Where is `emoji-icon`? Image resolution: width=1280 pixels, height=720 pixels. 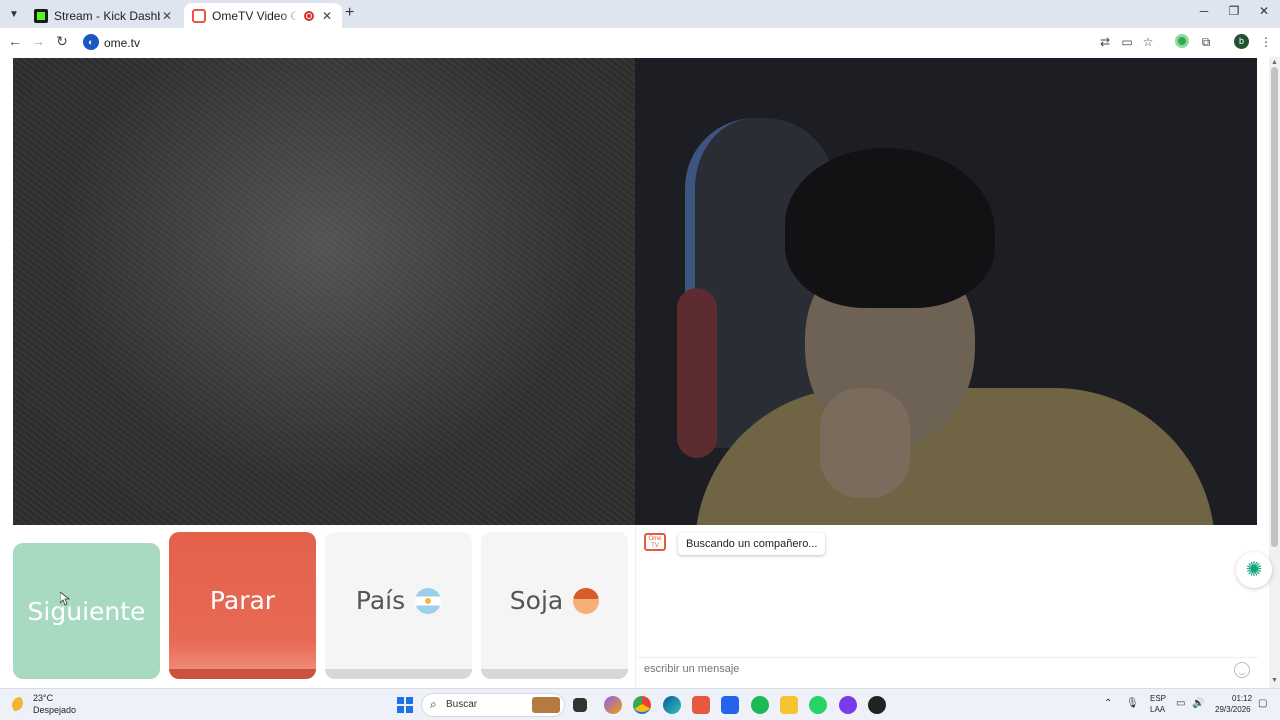
emoji-icon is located at coordinates (1242, 670).